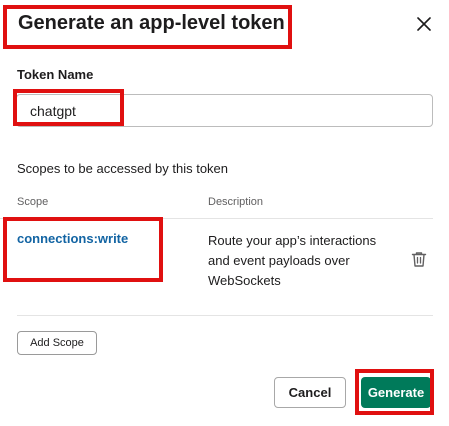  I want to click on dialog-title: Generate an app-level token, so click(151, 23).